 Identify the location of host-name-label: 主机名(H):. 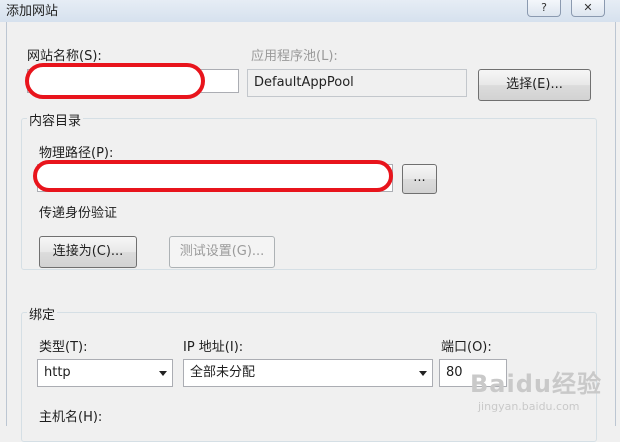
(71, 417).